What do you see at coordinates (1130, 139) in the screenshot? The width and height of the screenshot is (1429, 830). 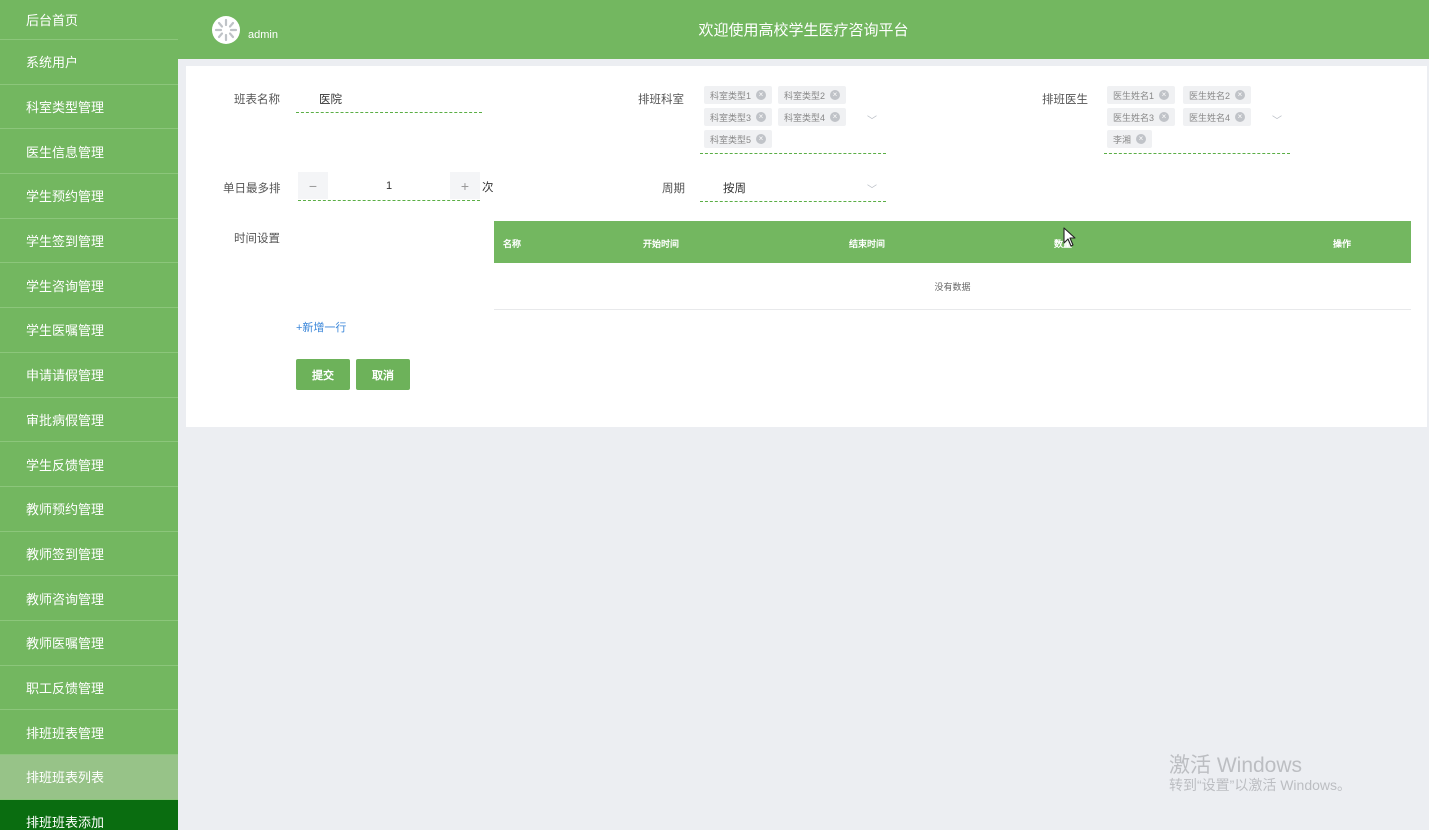 I see `doctor-tag: 李湘 ×` at bounding box center [1130, 139].